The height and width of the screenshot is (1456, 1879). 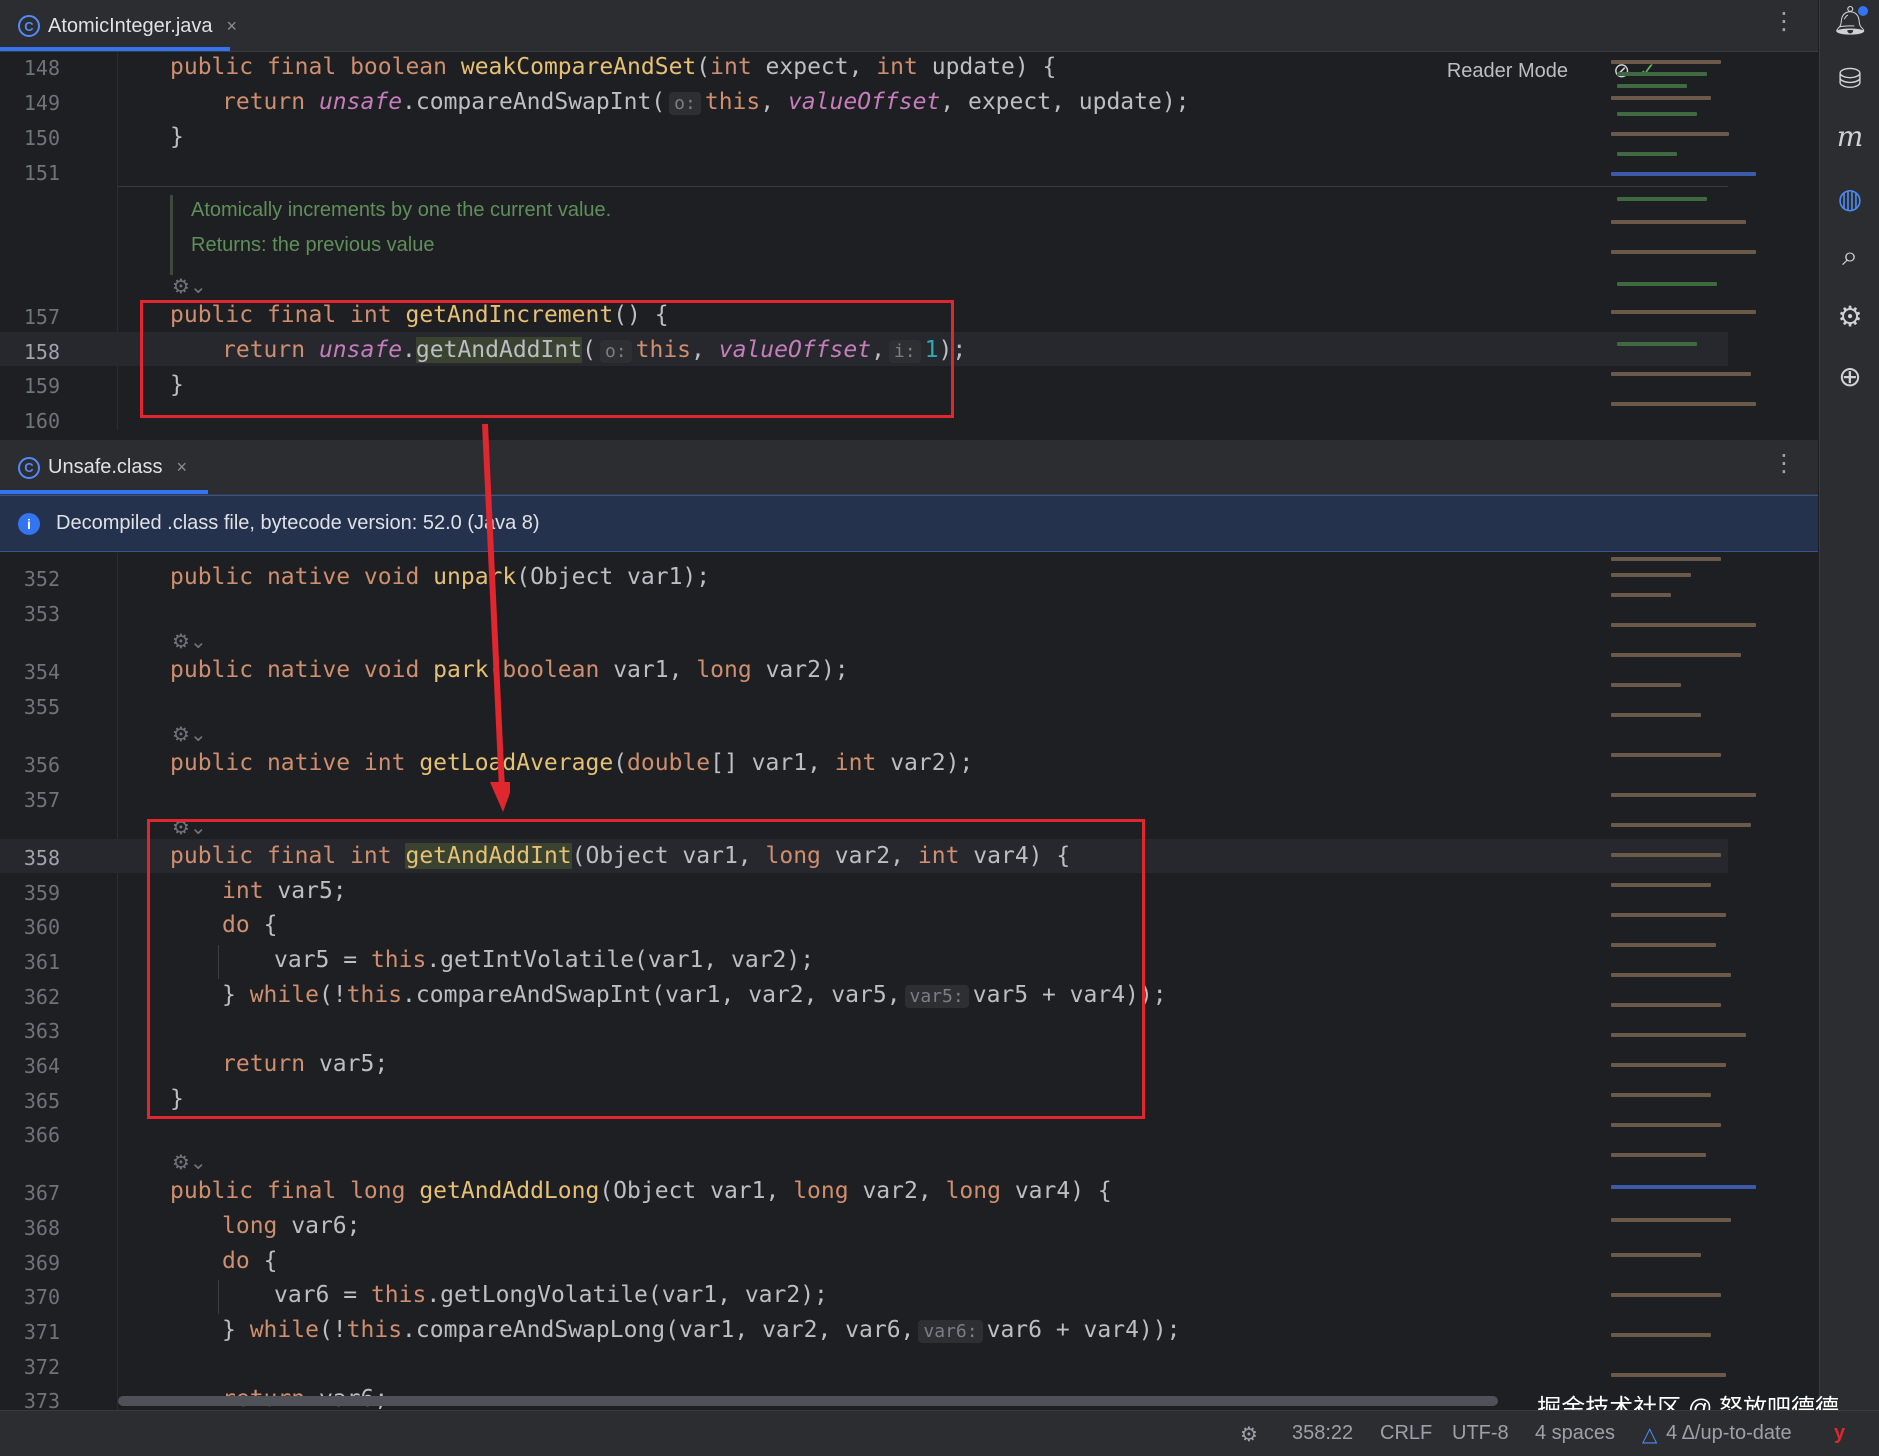 What do you see at coordinates (1575, 1433) in the screenshot?
I see `indent-setting: 4 spaces` at bounding box center [1575, 1433].